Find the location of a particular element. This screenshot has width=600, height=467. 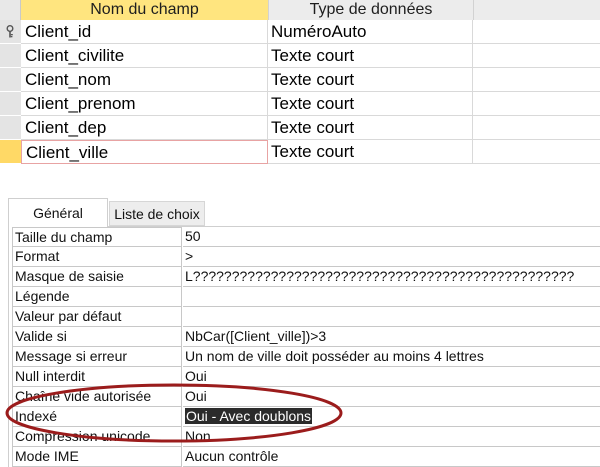

property-row: Valeur par défaut is located at coordinates (306, 317).